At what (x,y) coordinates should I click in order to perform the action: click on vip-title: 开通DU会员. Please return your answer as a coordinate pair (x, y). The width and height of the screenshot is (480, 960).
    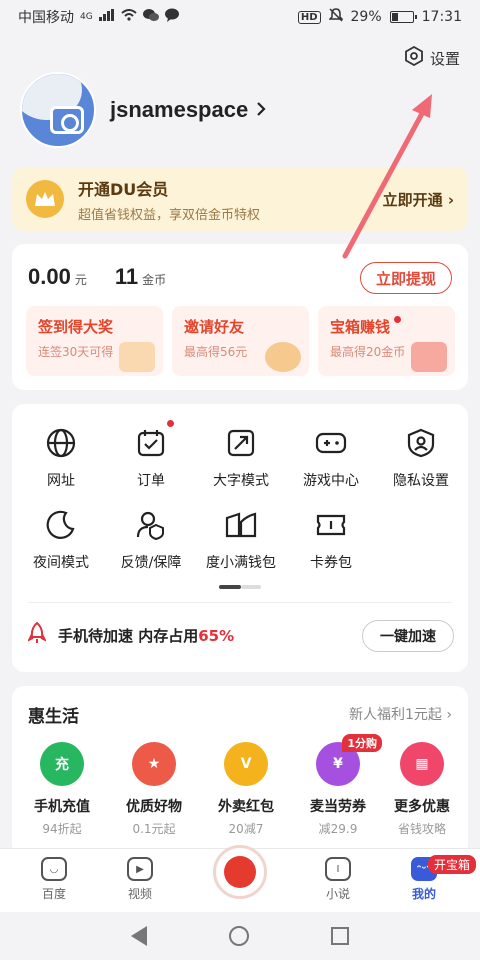
    Looking at the image, I should click on (123, 189).